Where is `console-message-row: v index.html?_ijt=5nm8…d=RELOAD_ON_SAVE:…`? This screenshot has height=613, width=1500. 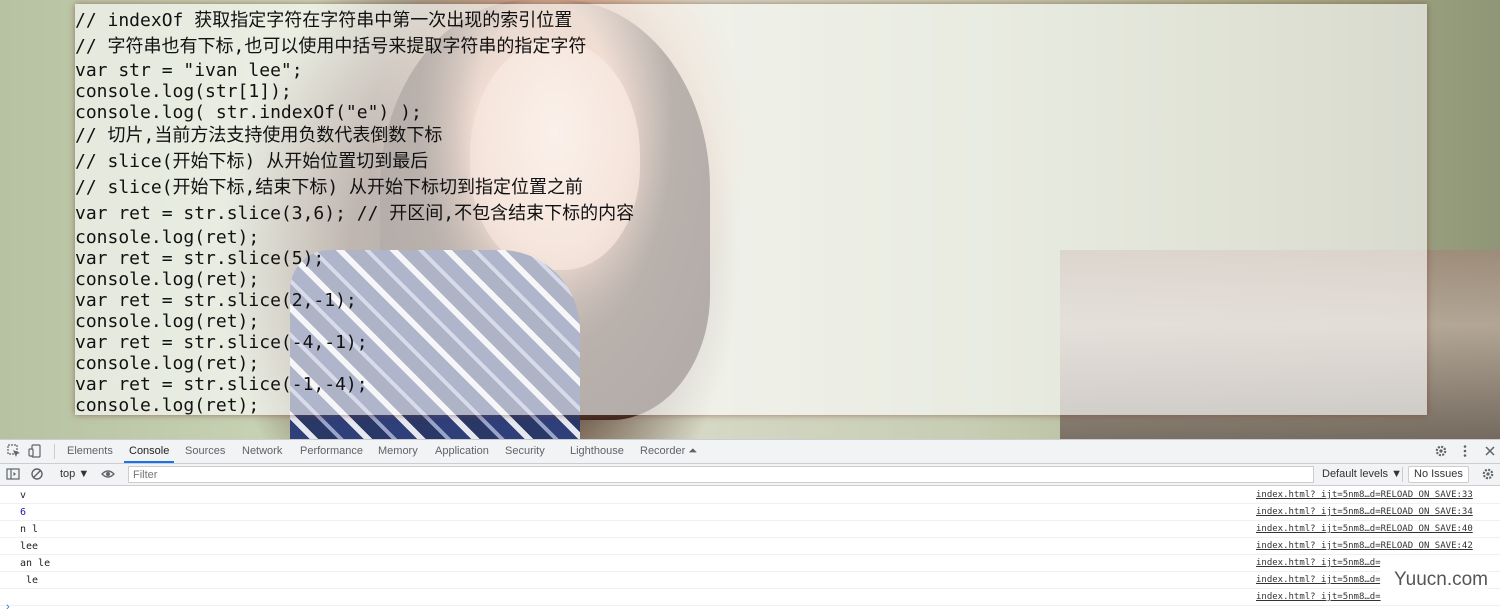 console-message-row: v index.html?_ijt=5nm8…d=RELOAD_ON_SAVE:… is located at coordinates (750, 495).